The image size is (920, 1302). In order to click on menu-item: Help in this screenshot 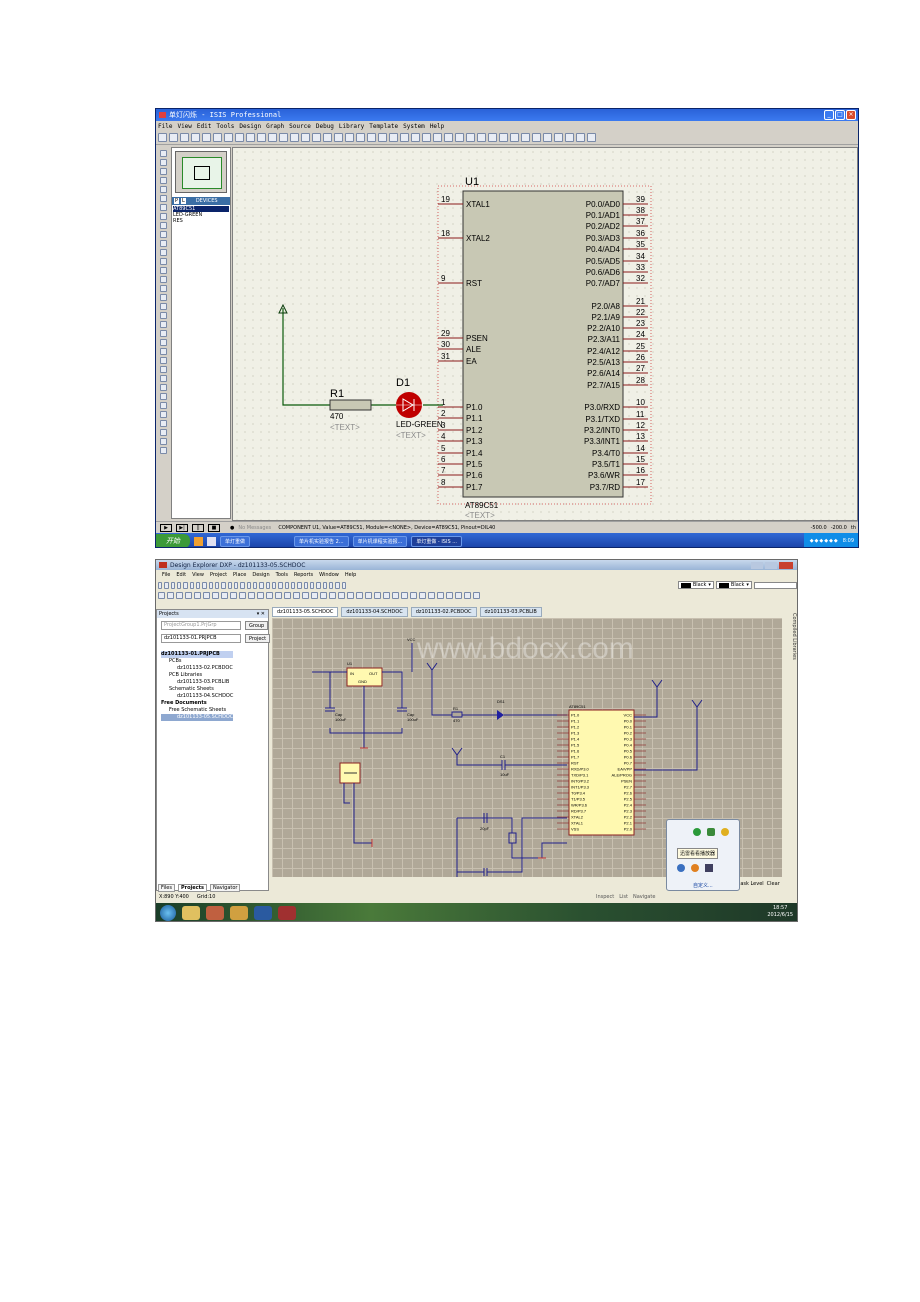, I will do `click(437, 126)`.